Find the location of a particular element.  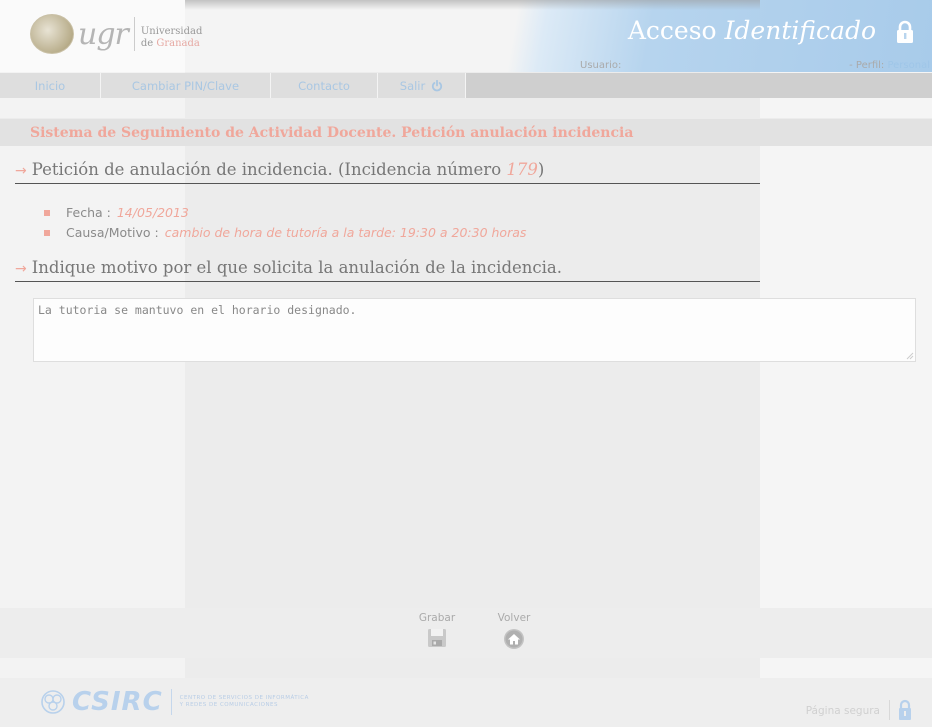

grabar-button: Grabar is located at coordinates (437, 630).